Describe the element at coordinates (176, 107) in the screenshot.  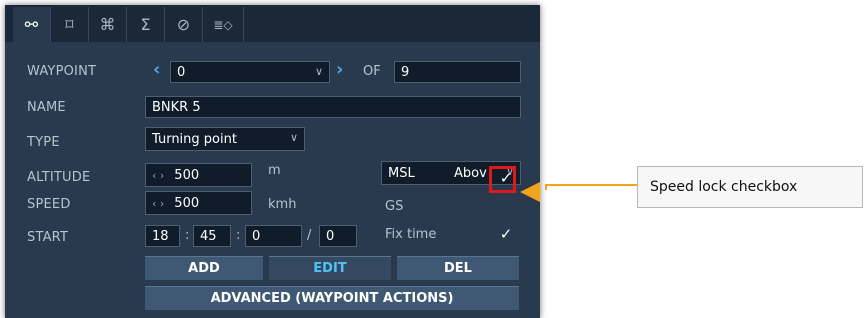
I see `name-value: BNKR 5` at that location.